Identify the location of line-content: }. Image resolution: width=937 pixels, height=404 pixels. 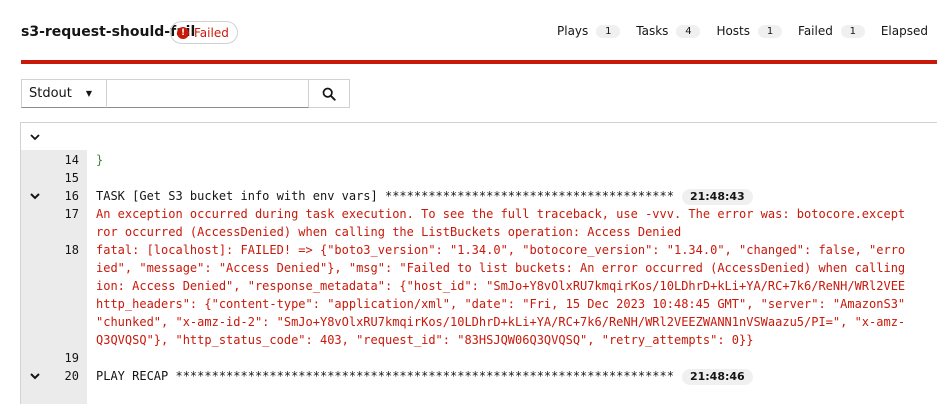
(100, 160).